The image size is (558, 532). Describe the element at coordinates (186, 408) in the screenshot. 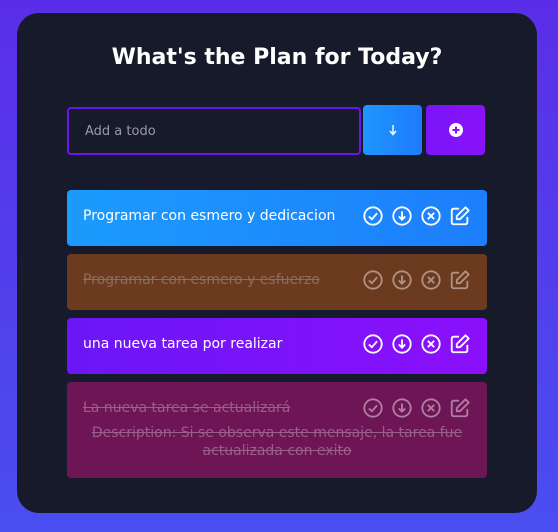

I see `todo-text: La nueva tarea se actualizará` at that location.